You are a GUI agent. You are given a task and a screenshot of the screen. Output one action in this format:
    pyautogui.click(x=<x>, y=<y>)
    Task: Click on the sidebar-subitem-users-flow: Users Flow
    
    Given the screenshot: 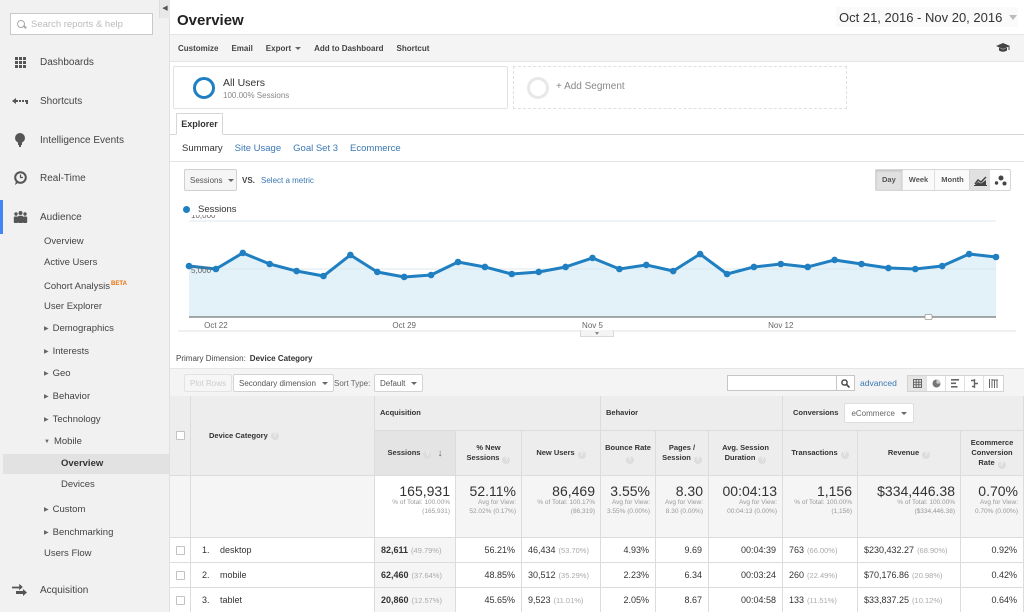 What is the action you would take?
    pyautogui.click(x=68, y=554)
    